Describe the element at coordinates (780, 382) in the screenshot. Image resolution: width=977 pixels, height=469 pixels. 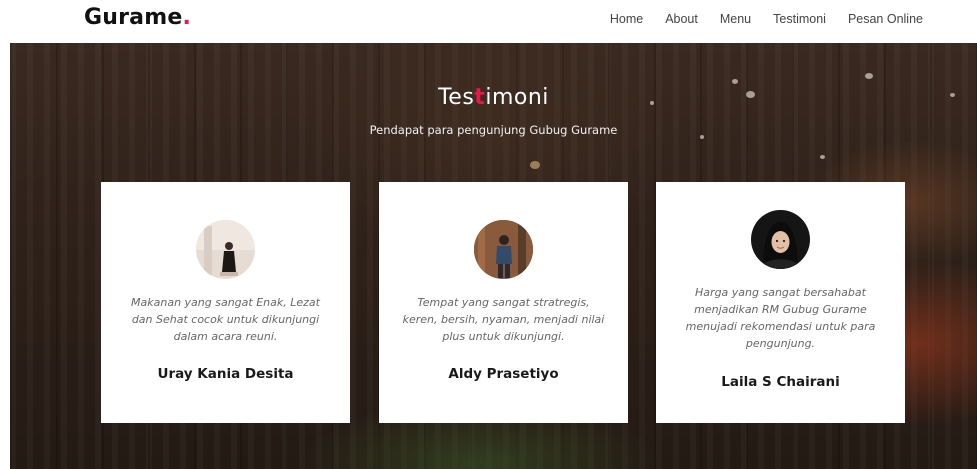
I see `testimonial-name: Laila S Chairani` at that location.